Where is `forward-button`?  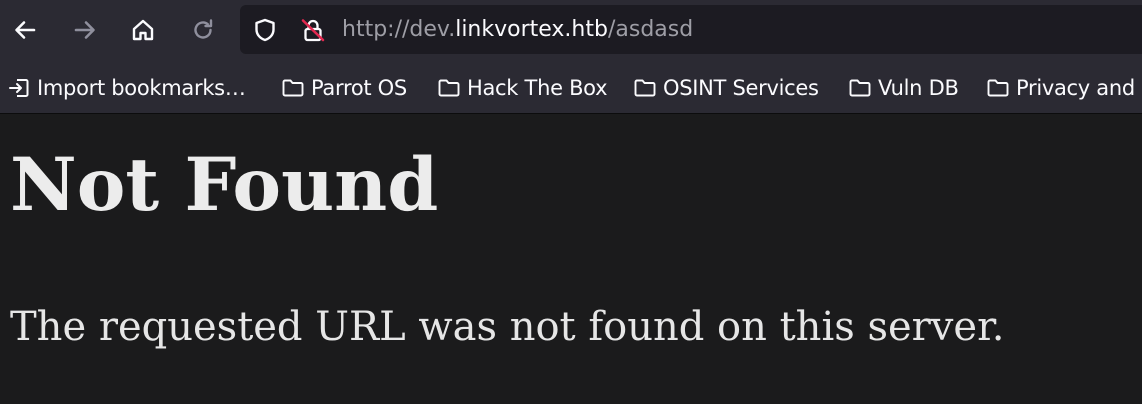
forward-button is located at coordinates (85, 30).